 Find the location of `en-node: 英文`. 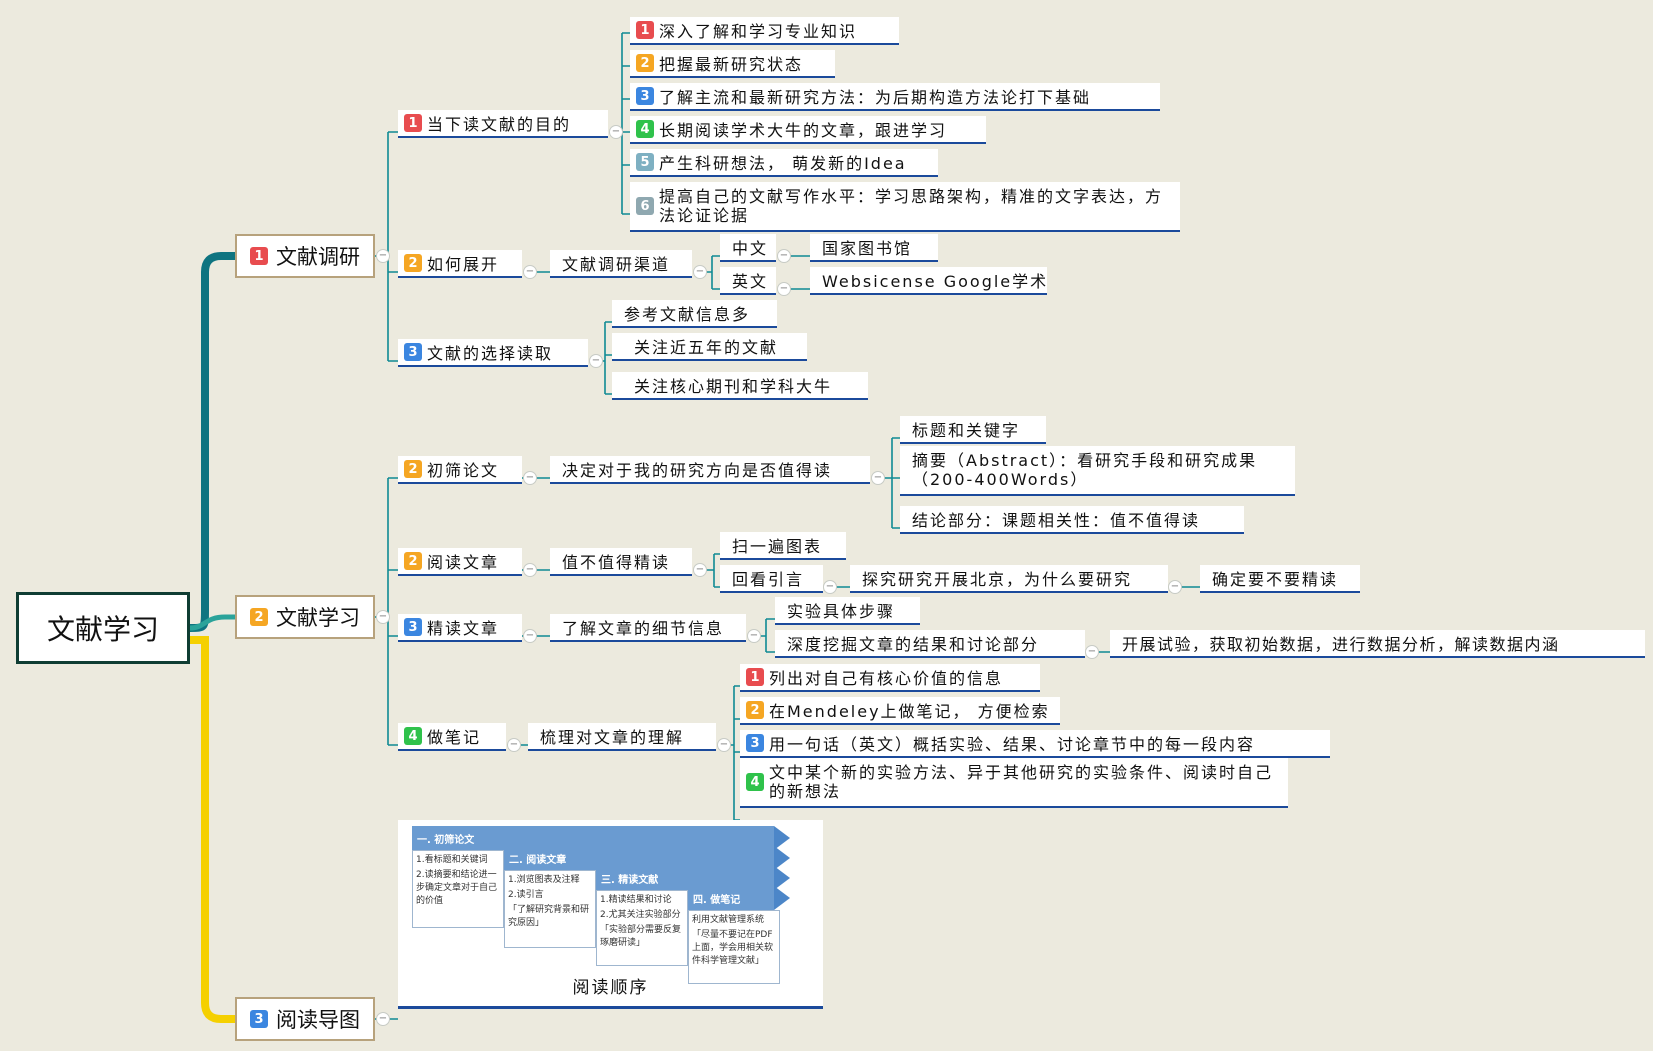

en-node: 英文 is located at coordinates (748, 281).